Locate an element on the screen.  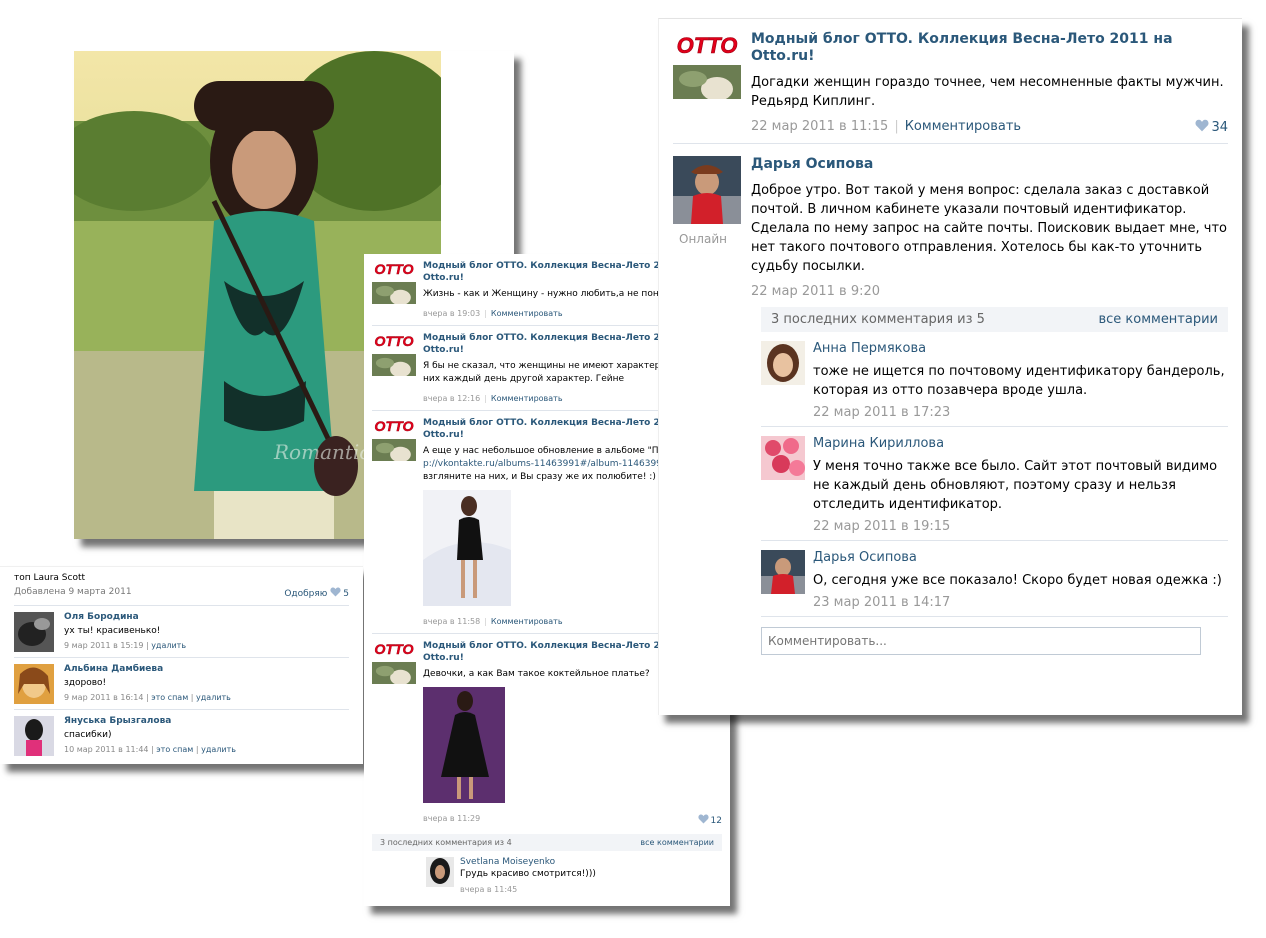
post-date: вчера в 11:29 is located at coordinates (452, 818).